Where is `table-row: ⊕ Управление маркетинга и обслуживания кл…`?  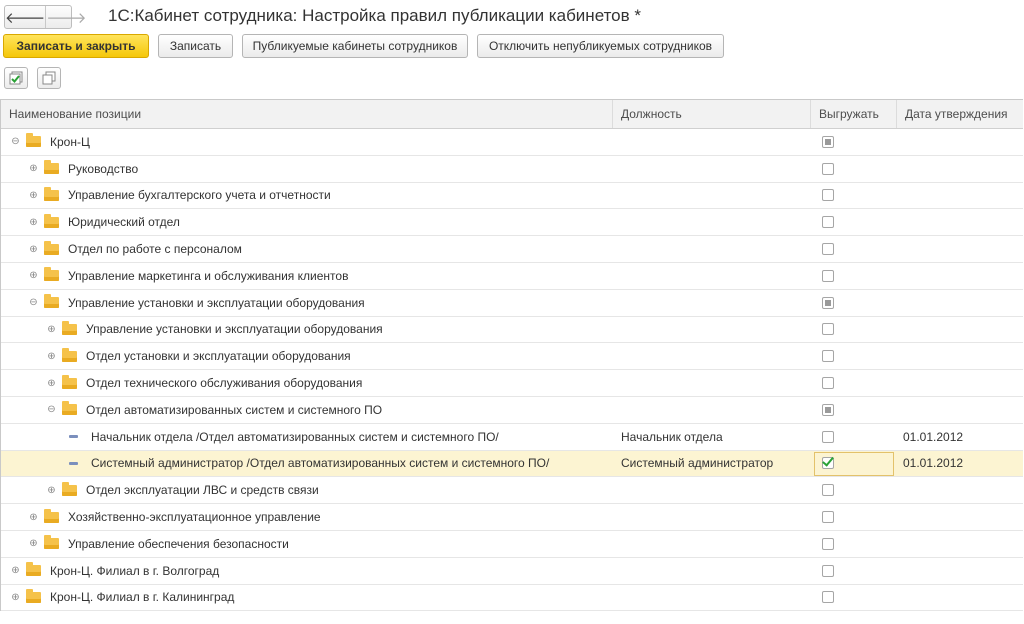
table-row: ⊕ Управление маркетинга и обслуживания кл… is located at coordinates (512, 276).